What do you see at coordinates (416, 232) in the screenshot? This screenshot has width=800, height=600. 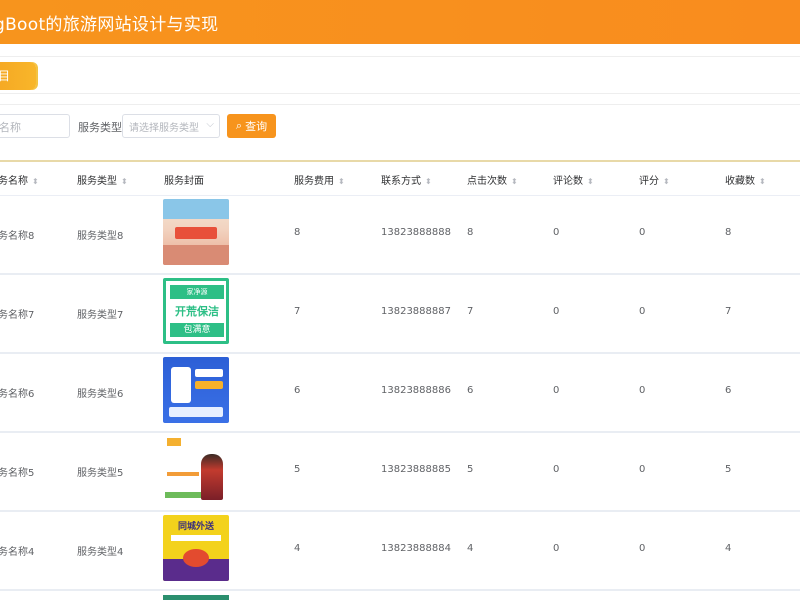 I see `cell-phone: 13823888888` at bounding box center [416, 232].